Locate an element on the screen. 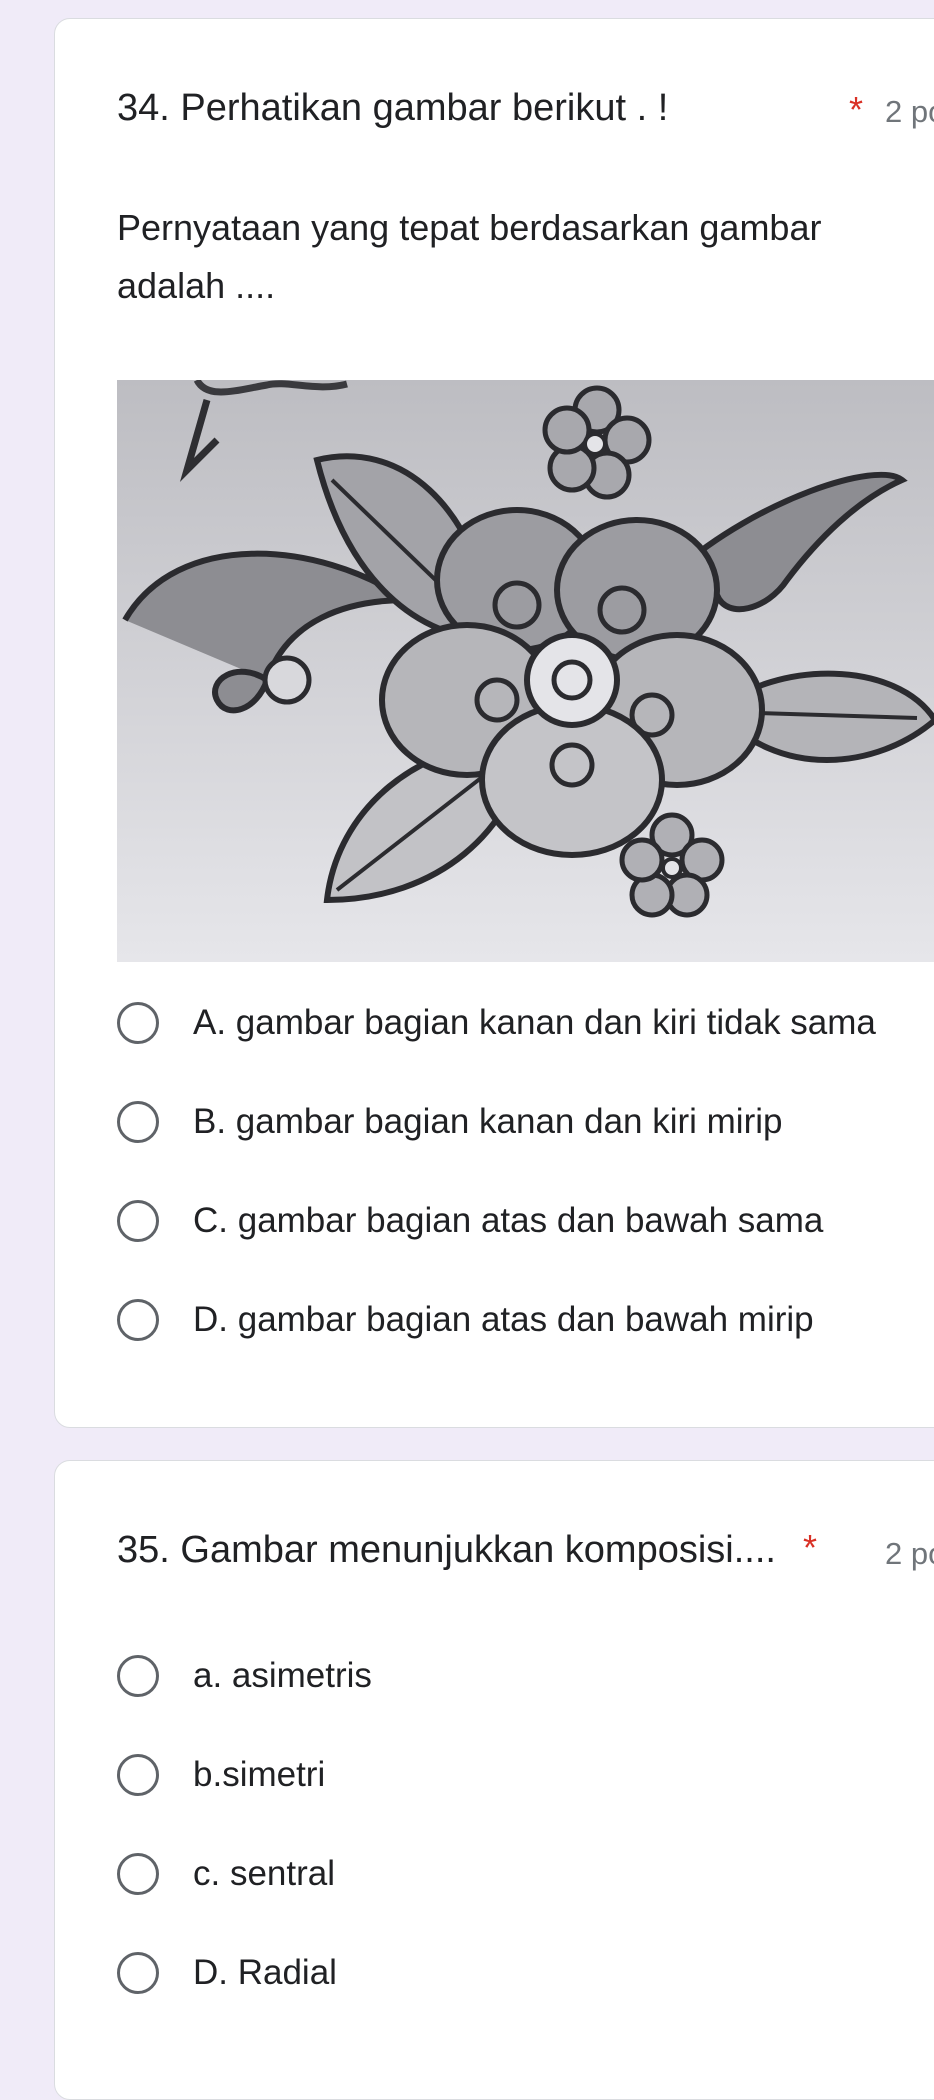 The width and height of the screenshot is (934, 2100). option-label: C. gambar bagian atas dan bawah sama is located at coordinates (508, 1220).